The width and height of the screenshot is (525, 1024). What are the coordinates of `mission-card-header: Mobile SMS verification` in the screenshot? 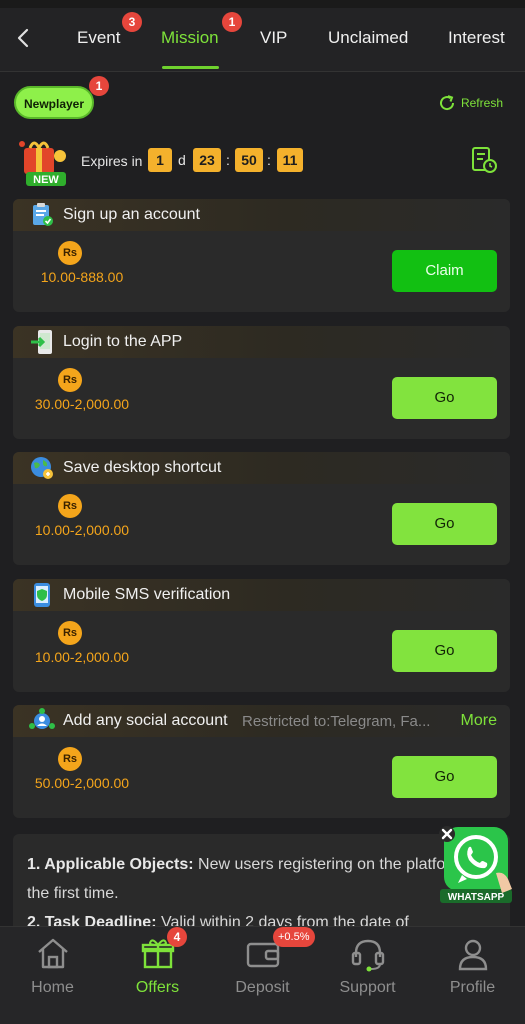 It's located at (261, 595).